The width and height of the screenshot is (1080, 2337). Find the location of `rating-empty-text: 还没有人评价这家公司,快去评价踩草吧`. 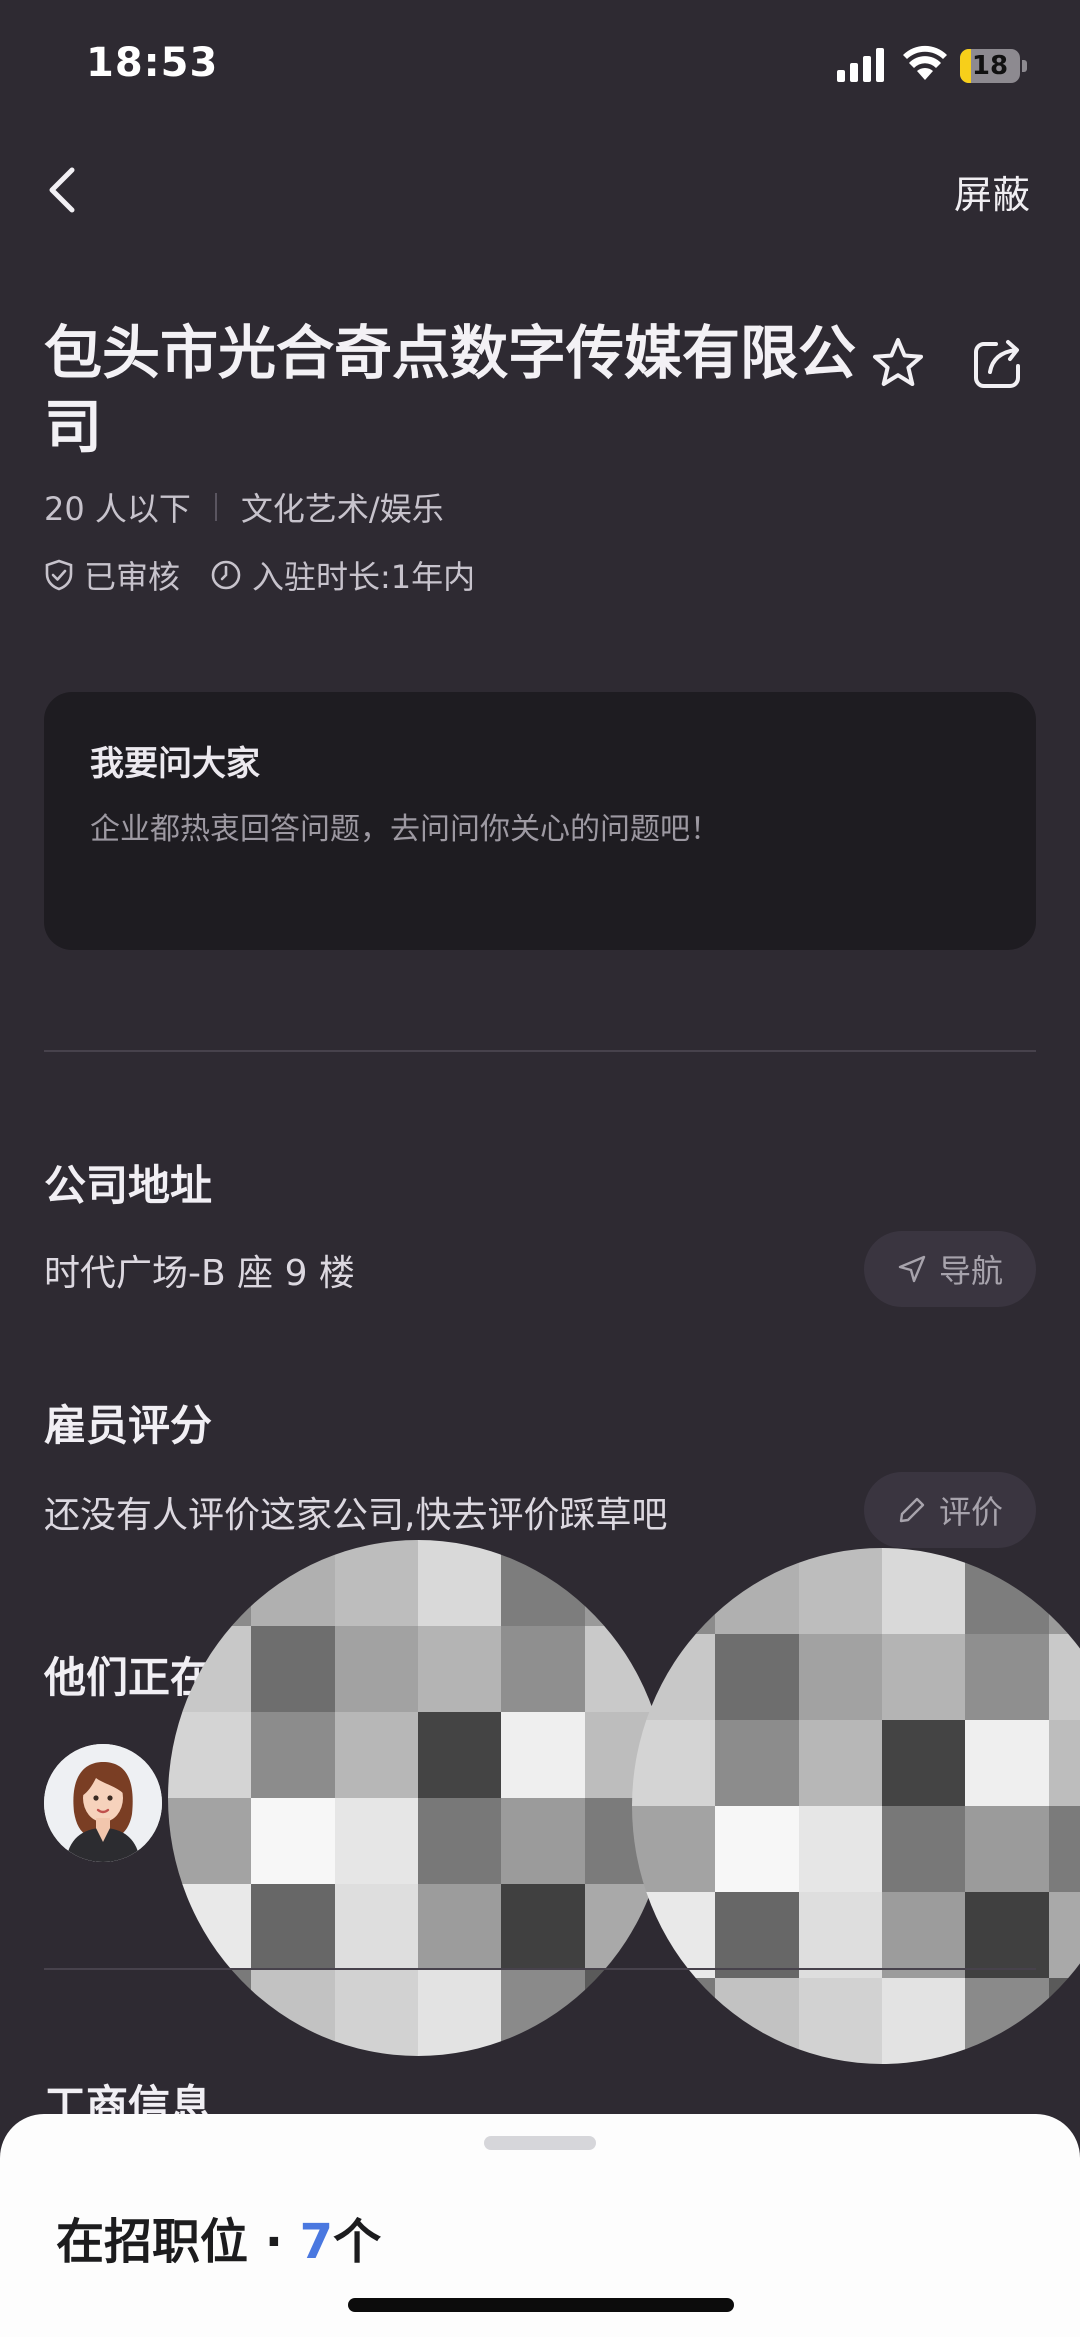

rating-empty-text: 还没有人评价这家公司,快去评价踩草吧 is located at coordinates (356, 1515).